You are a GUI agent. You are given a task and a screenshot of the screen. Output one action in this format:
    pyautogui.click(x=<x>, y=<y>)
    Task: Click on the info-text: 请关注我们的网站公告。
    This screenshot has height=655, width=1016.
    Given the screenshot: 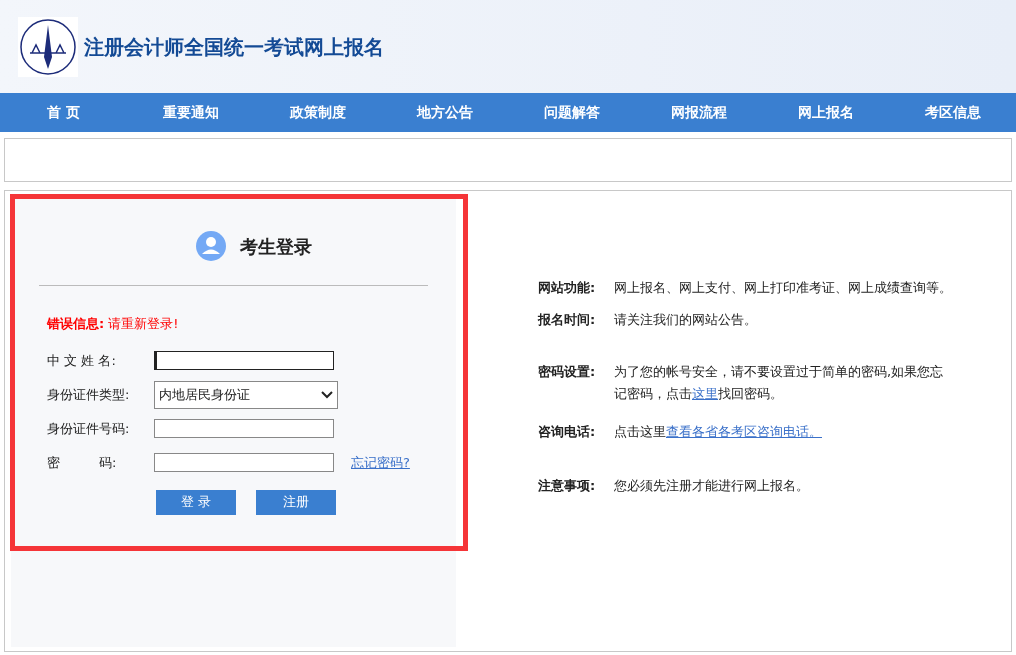 What is the action you would take?
    pyautogui.click(x=686, y=320)
    